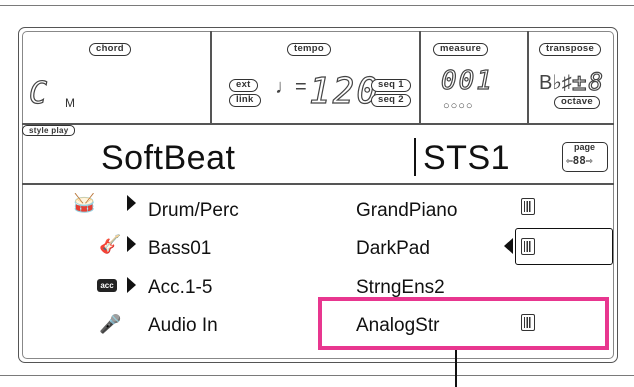  I want to click on style-name: SoftBeat, so click(168, 158).